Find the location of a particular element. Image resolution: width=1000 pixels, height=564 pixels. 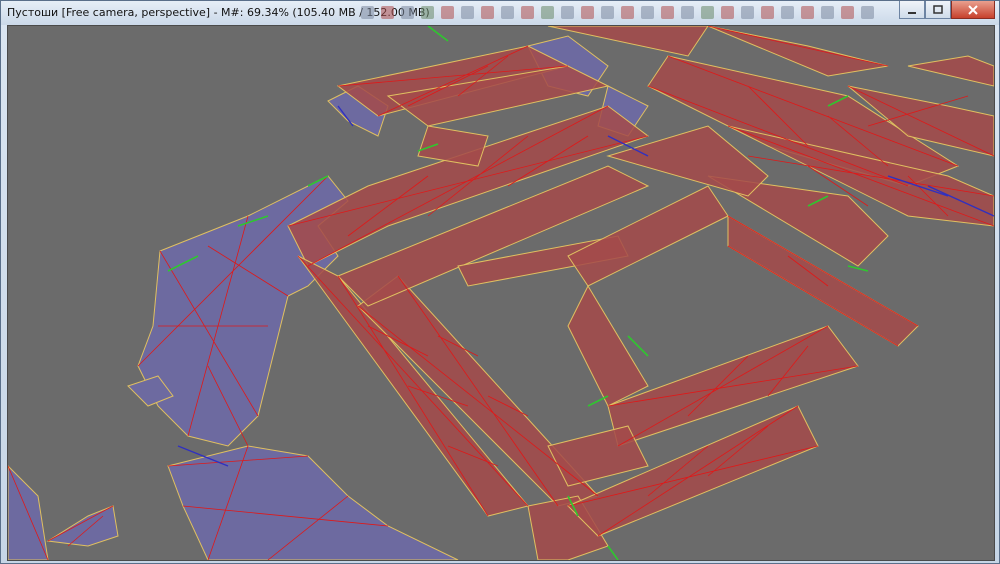

window-controls is located at coordinates (947, 10).